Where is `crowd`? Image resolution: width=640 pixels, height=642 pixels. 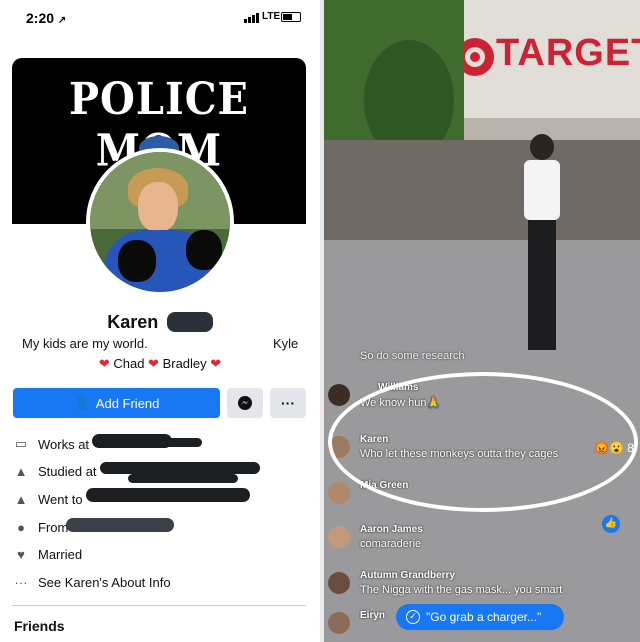 crowd is located at coordinates (482, 190).